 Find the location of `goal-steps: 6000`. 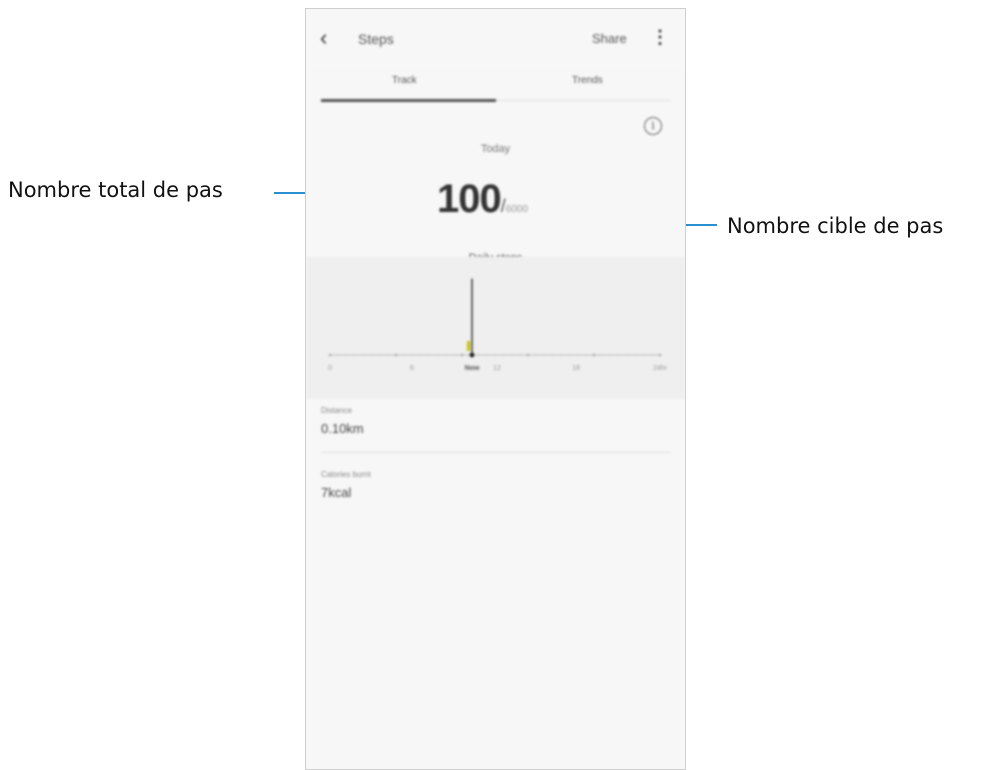

goal-steps: 6000 is located at coordinates (517, 209).